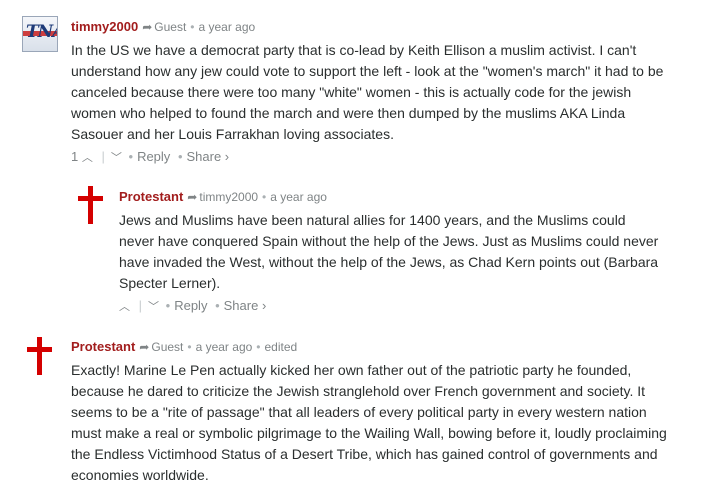 This screenshot has height=486, width=728. I want to click on avatar: TNA, so click(40, 34).